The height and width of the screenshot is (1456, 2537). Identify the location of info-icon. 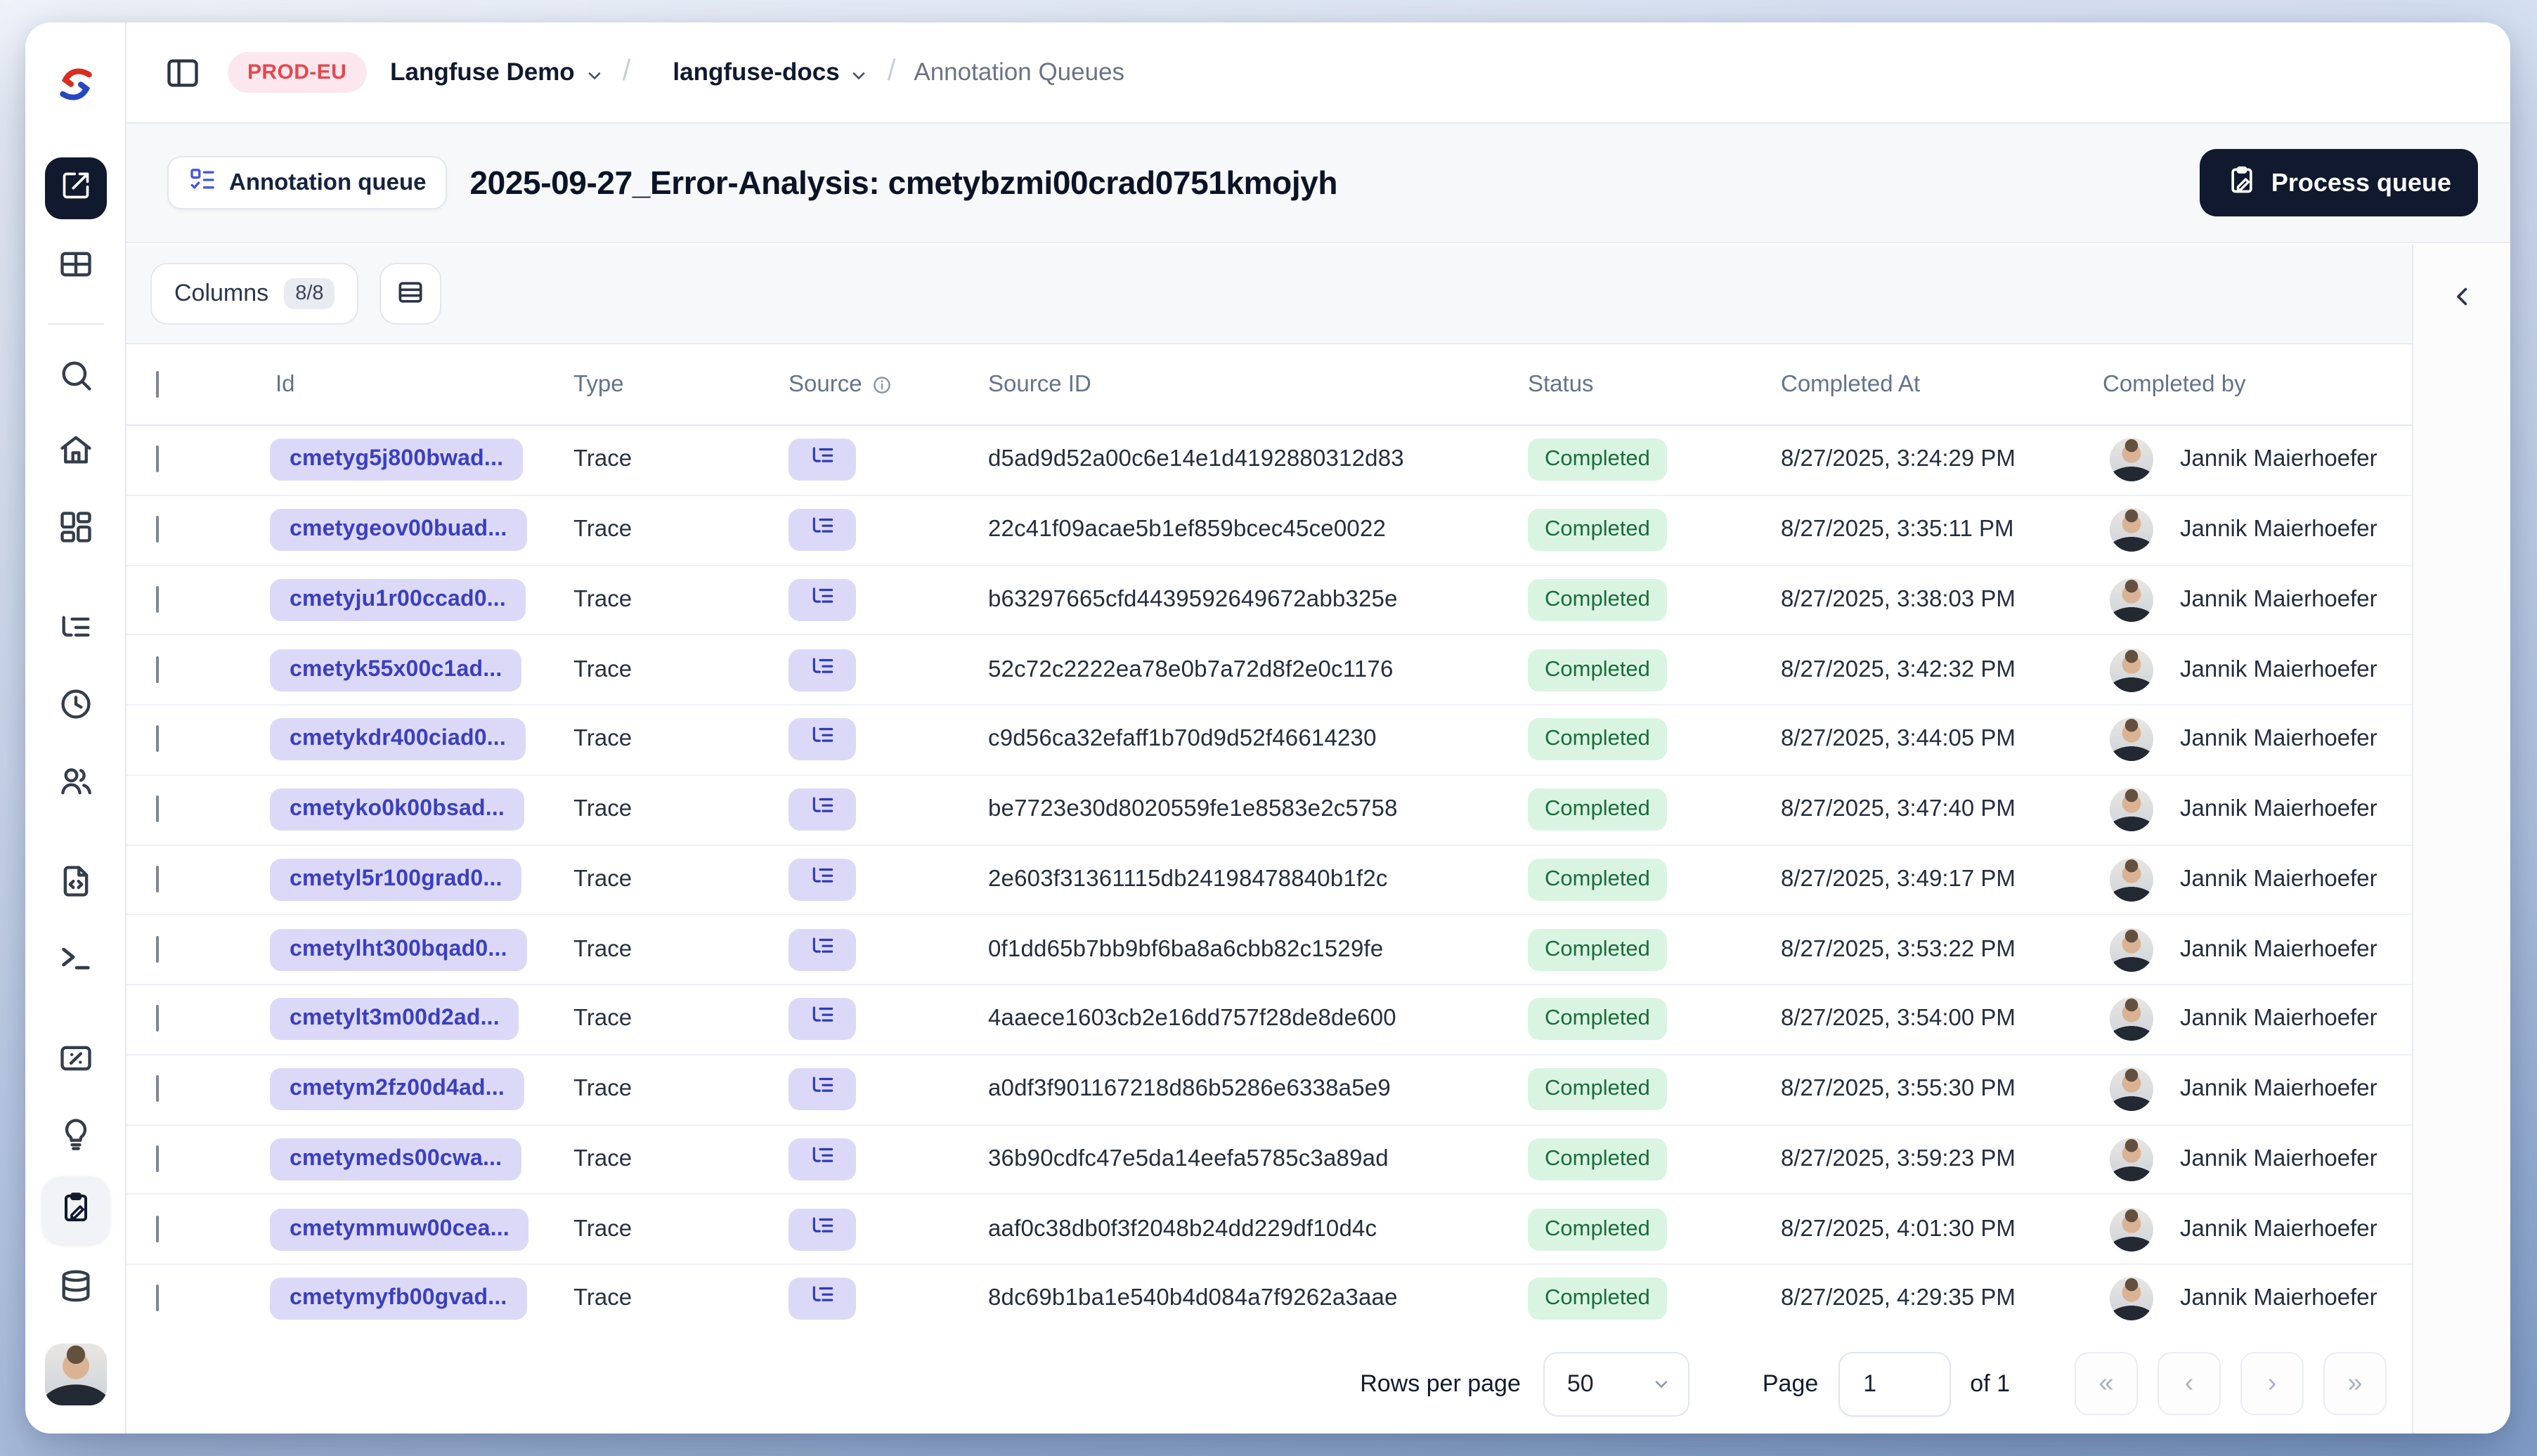
(883, 384).